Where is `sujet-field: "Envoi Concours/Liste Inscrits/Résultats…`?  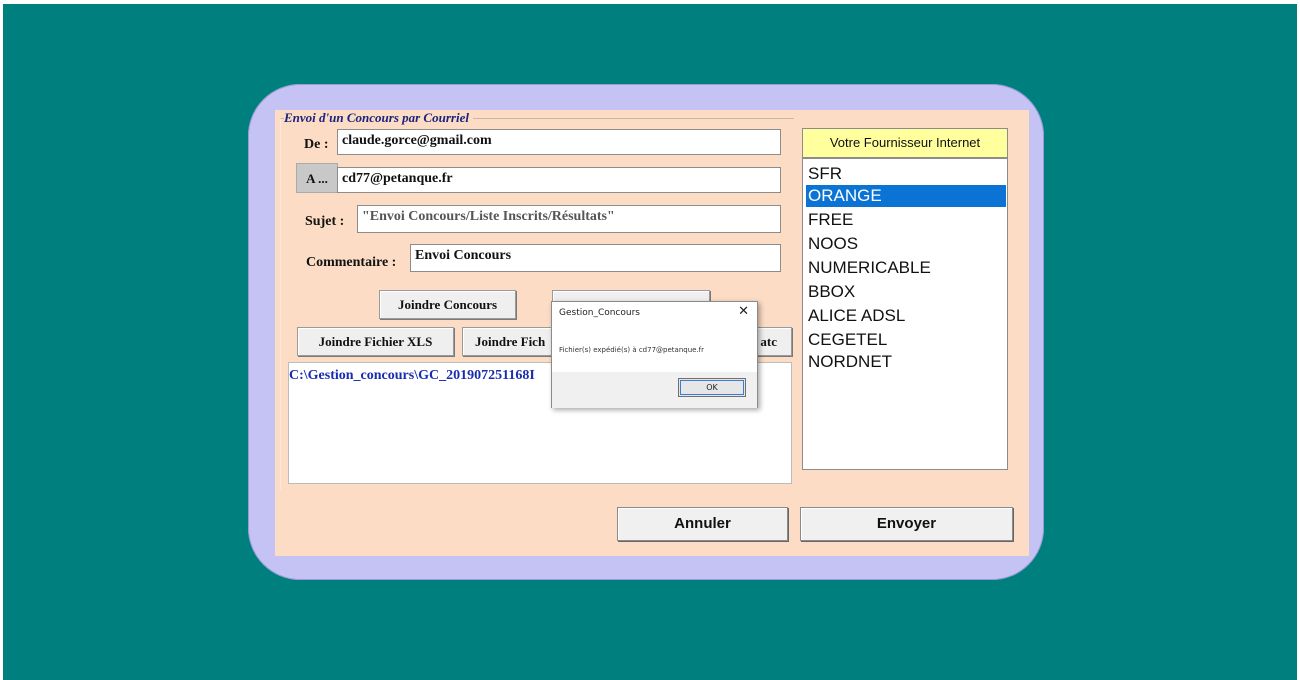
sujet-field: "Envoi Concours/Liste Inscrits/Résultats… is located at coordinates (569, 219).